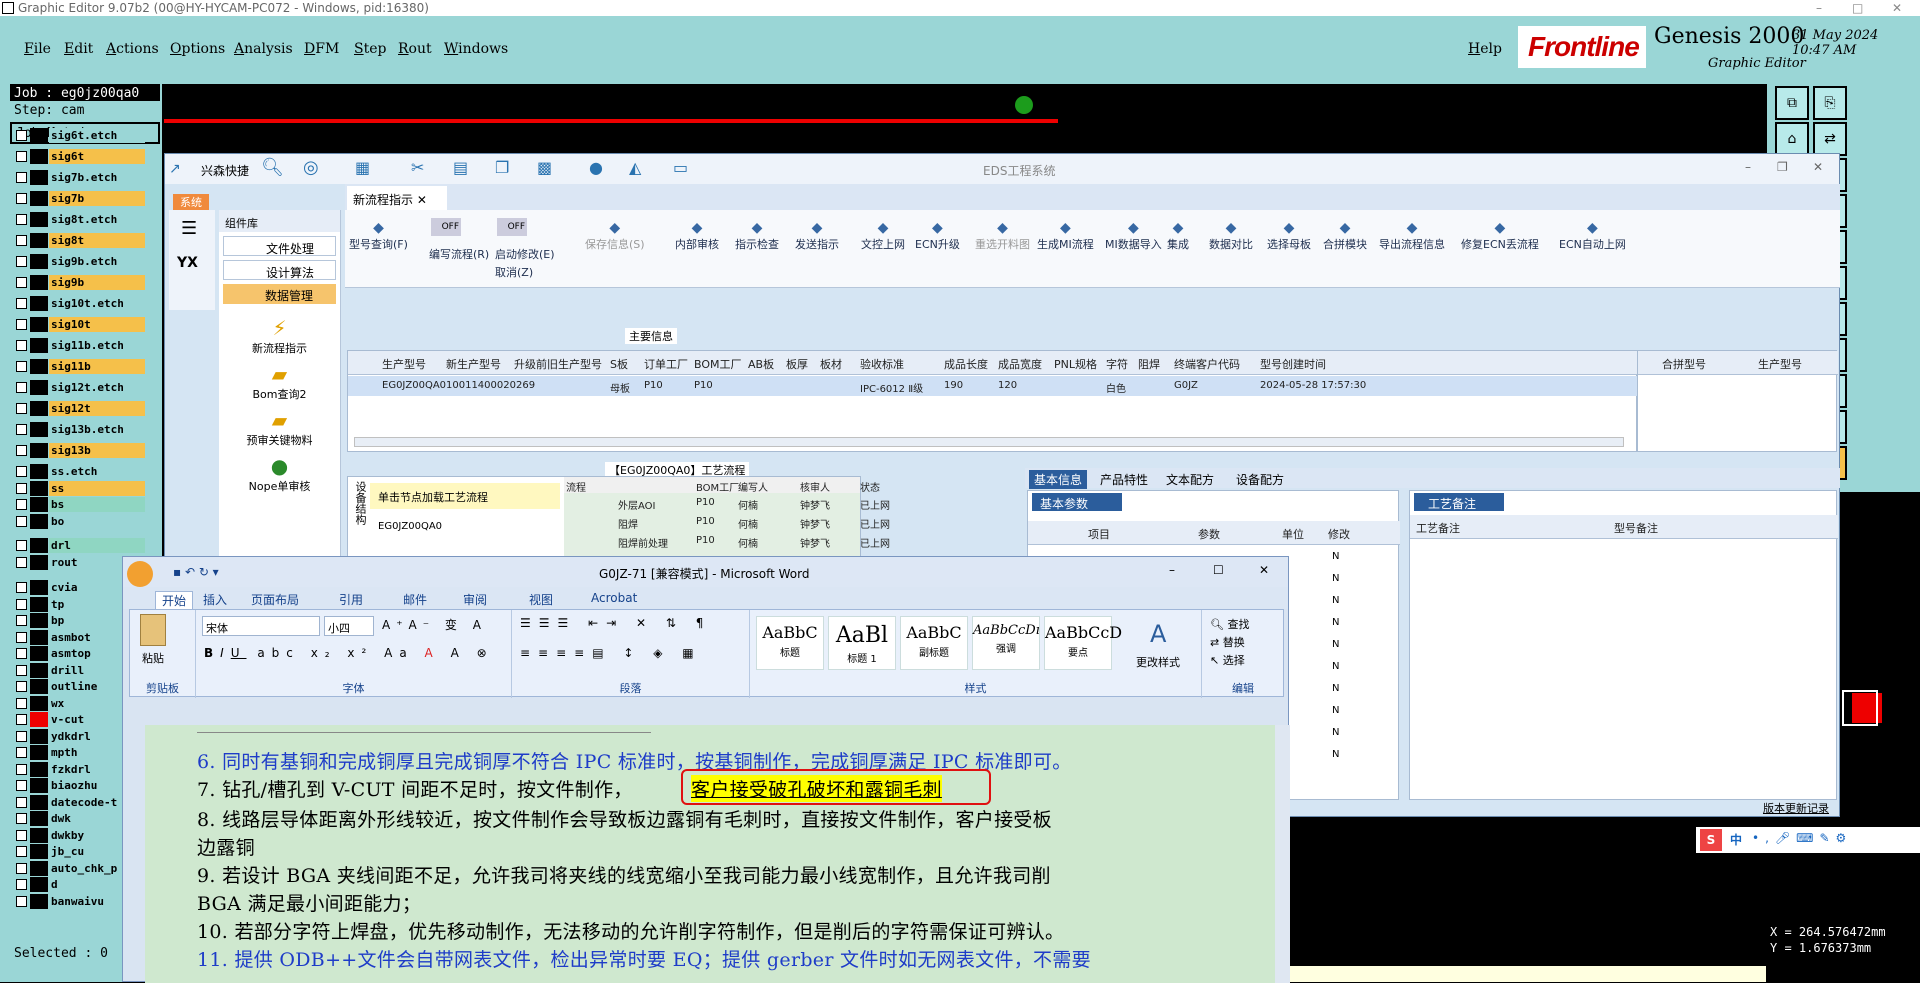  I want to click on layer-row: sig11b.etch, so click(79, 345).